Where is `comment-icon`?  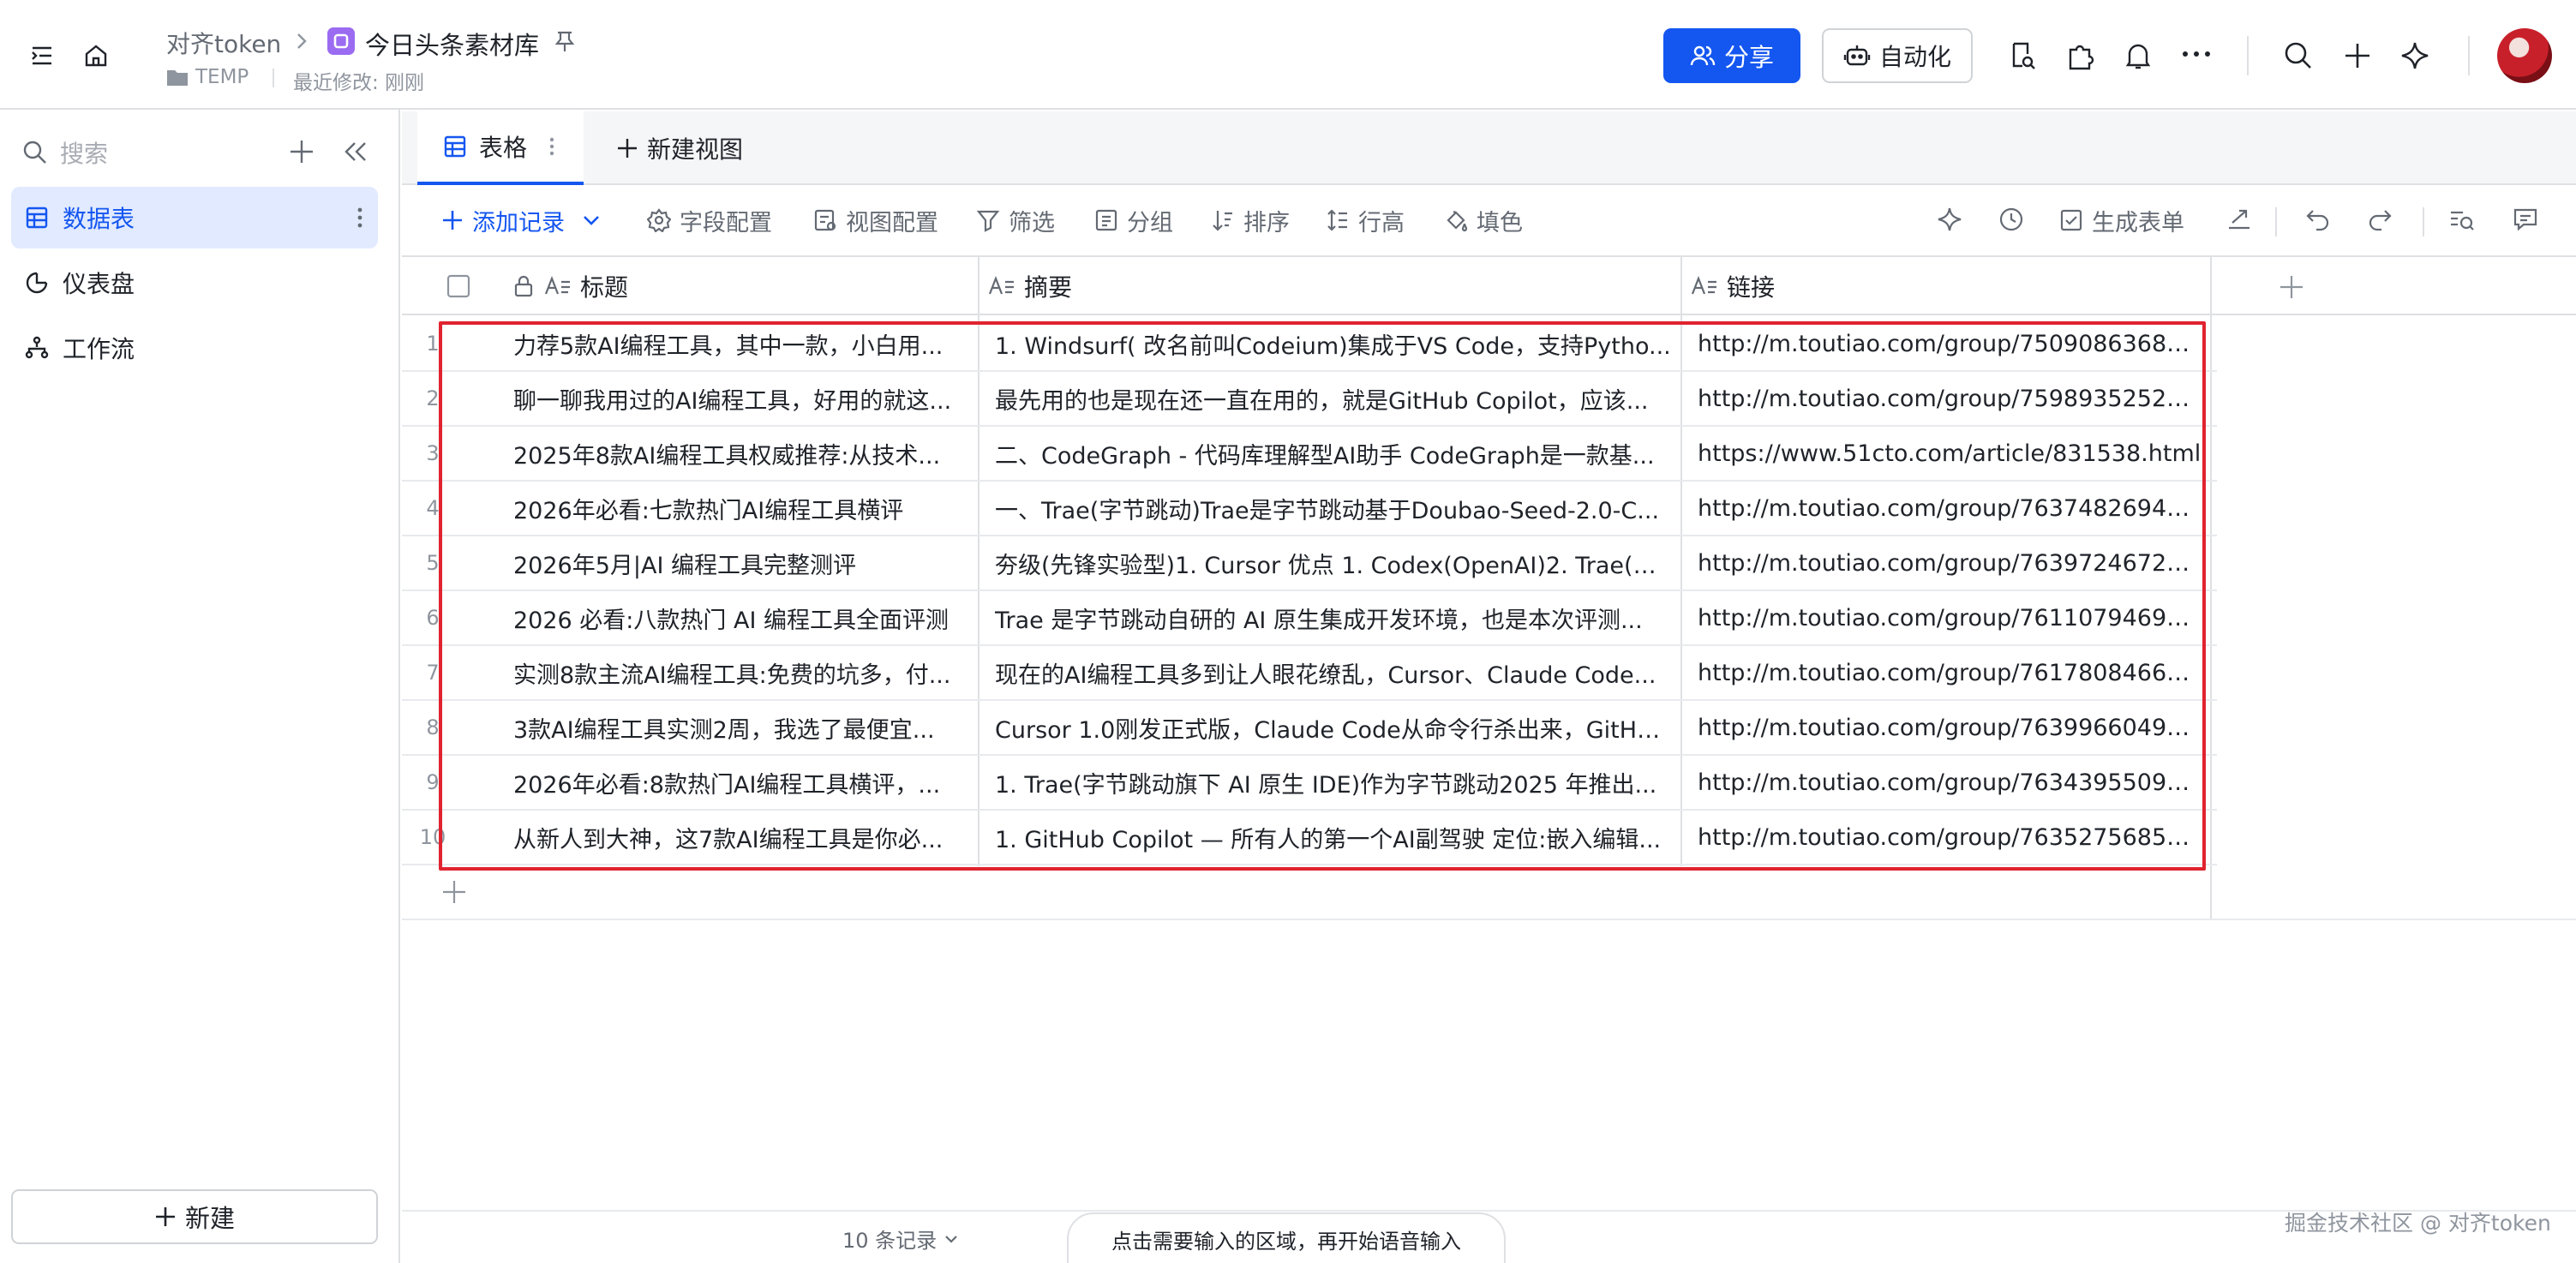 comment-icon is located at coordinates (2525, 220).